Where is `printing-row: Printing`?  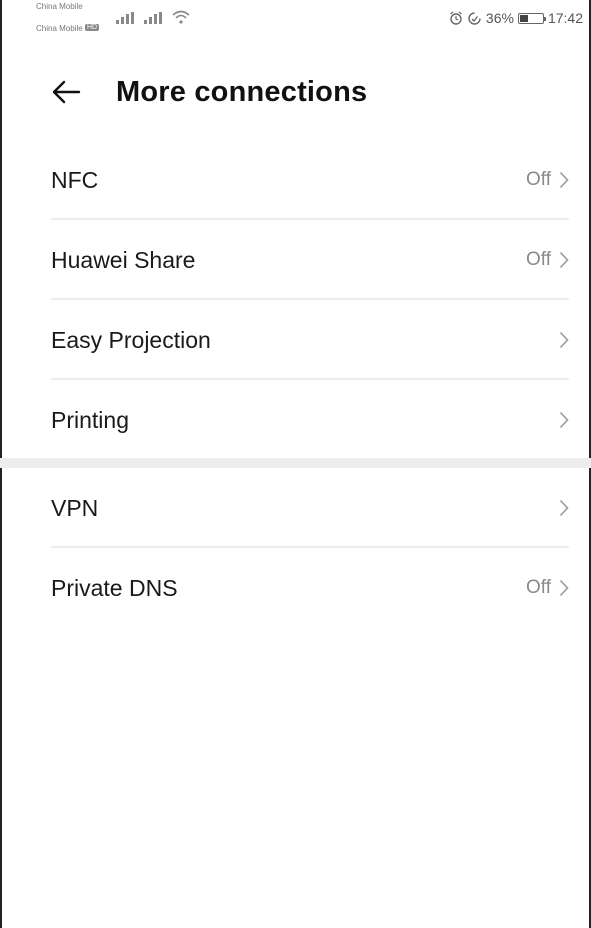 printing-row: Printing is located at coordinates (295, 420).